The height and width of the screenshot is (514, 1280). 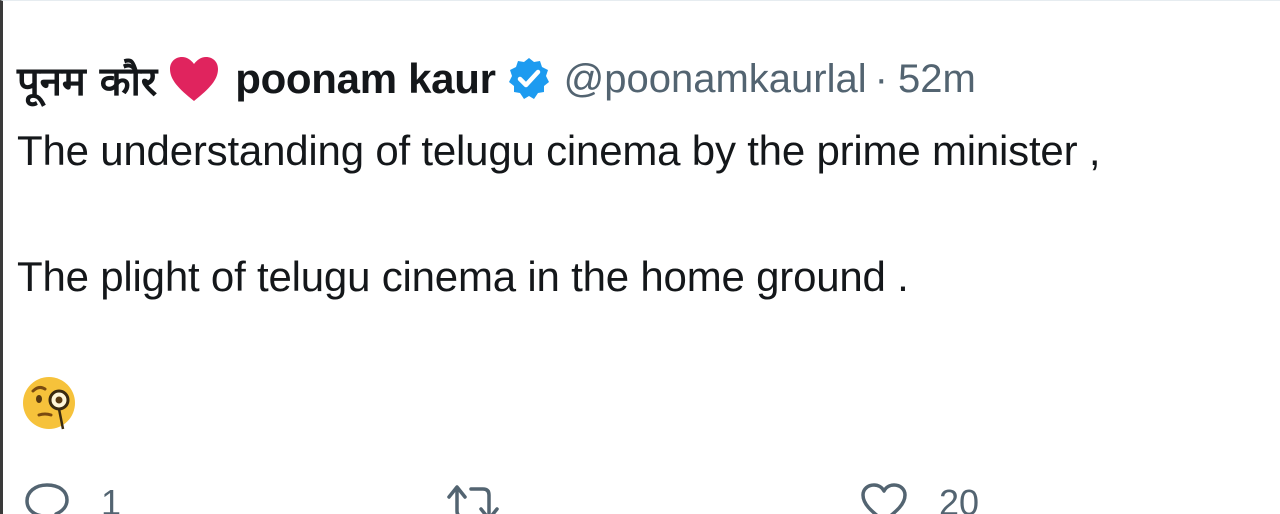 I want to click on author-display-name: poonam kaur, so click(x=365, y=79).